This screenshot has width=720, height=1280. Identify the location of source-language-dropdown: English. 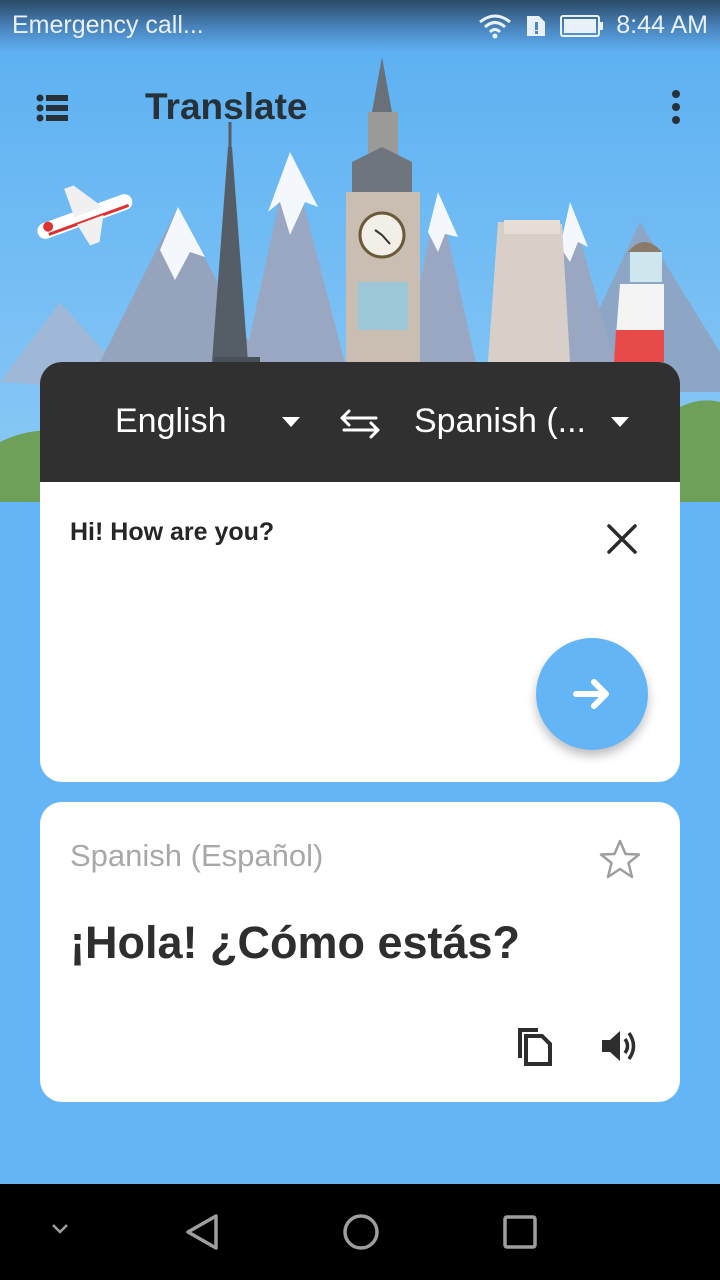
(171, 421).